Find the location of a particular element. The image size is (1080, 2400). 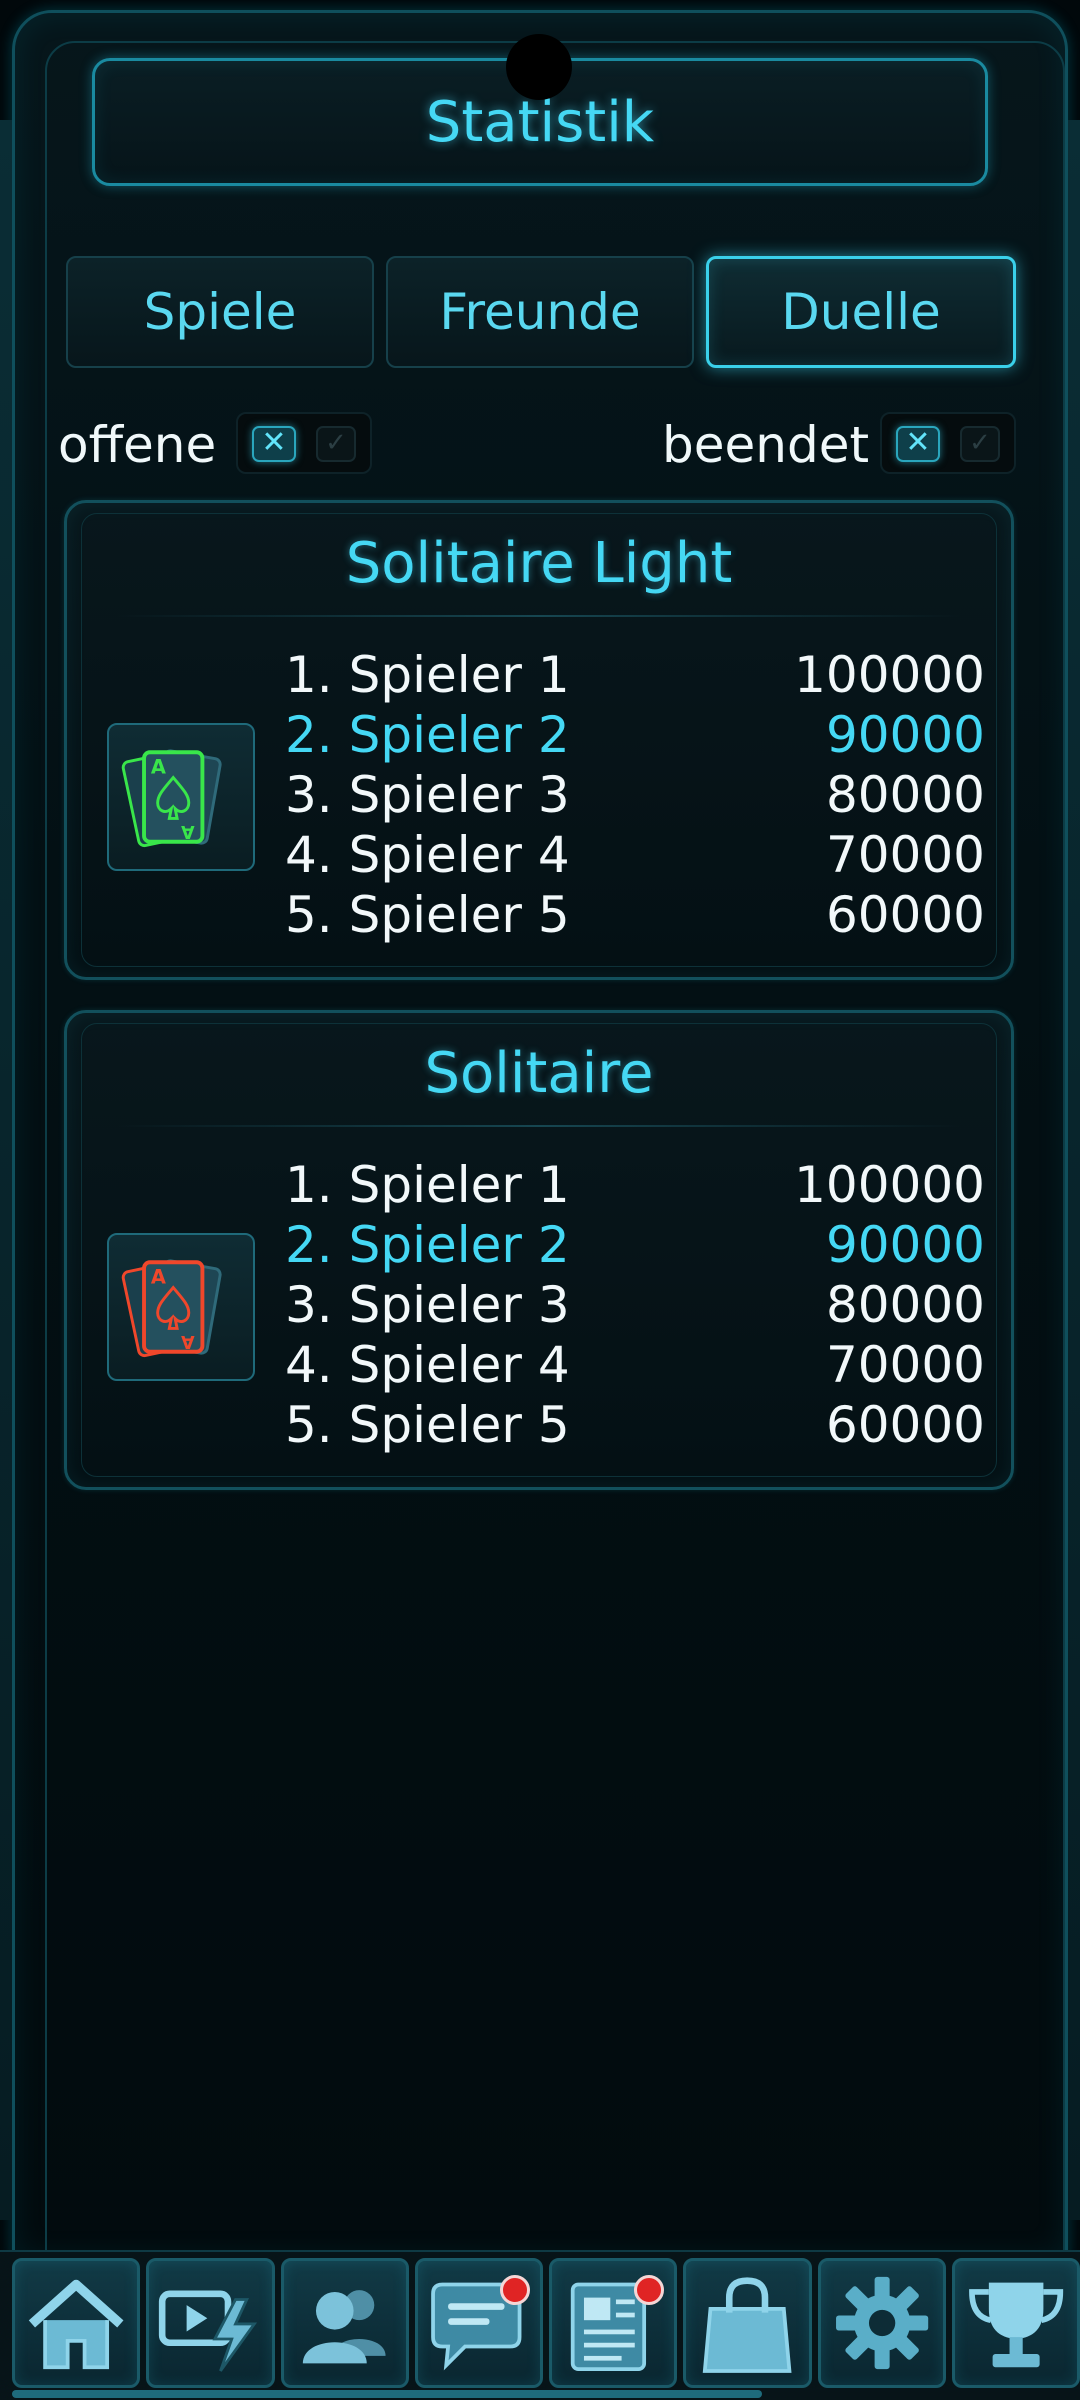

friends-icon is located at coordinates (344, 2327).